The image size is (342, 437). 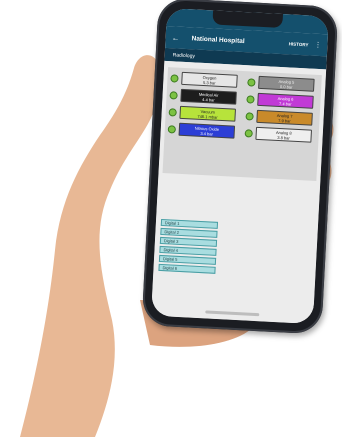 I want to click on sensor-tile: Analog 8 3.8 bar, so click(x=283, y=134).